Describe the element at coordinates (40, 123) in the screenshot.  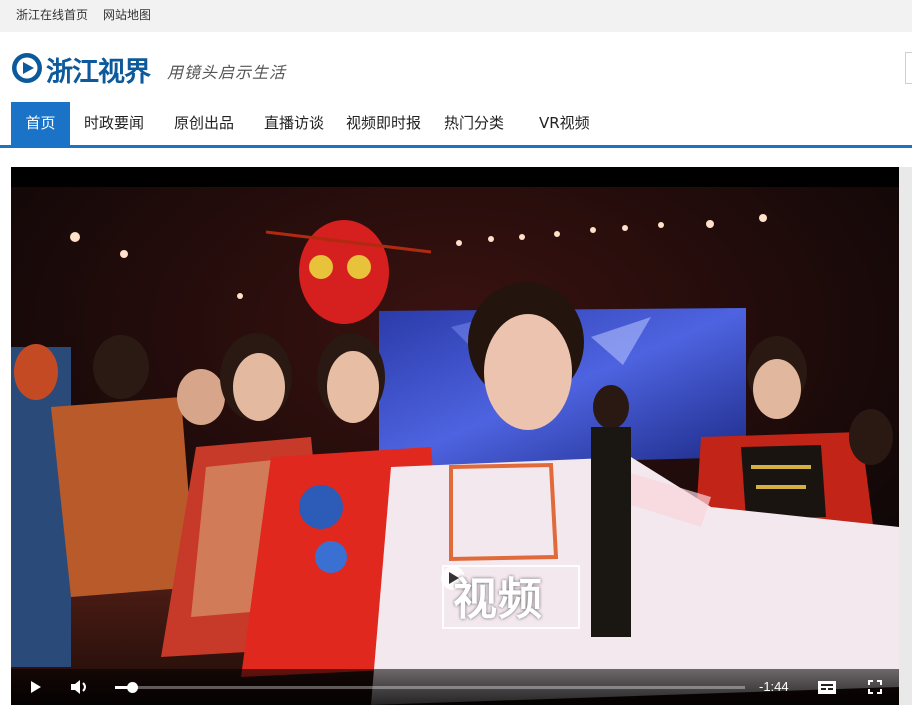
I see `nav-item-home: 首页` at that location.